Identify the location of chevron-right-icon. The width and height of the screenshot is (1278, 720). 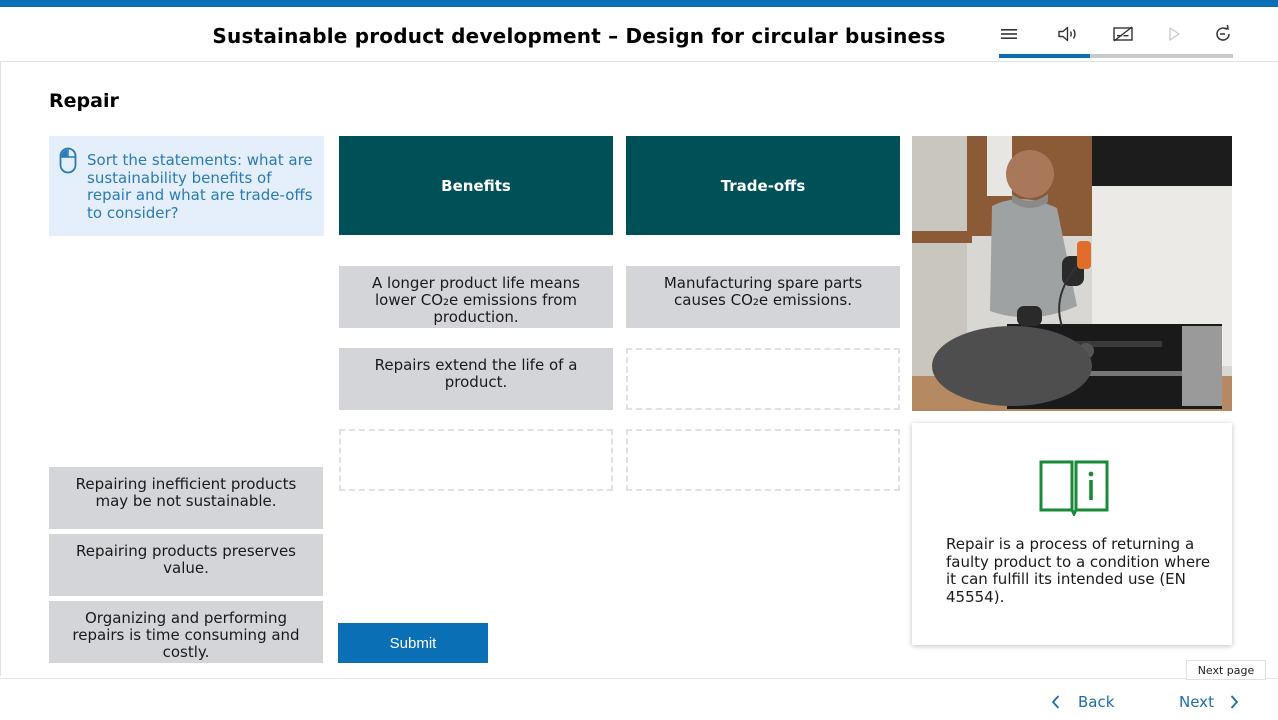
(1234, 702).